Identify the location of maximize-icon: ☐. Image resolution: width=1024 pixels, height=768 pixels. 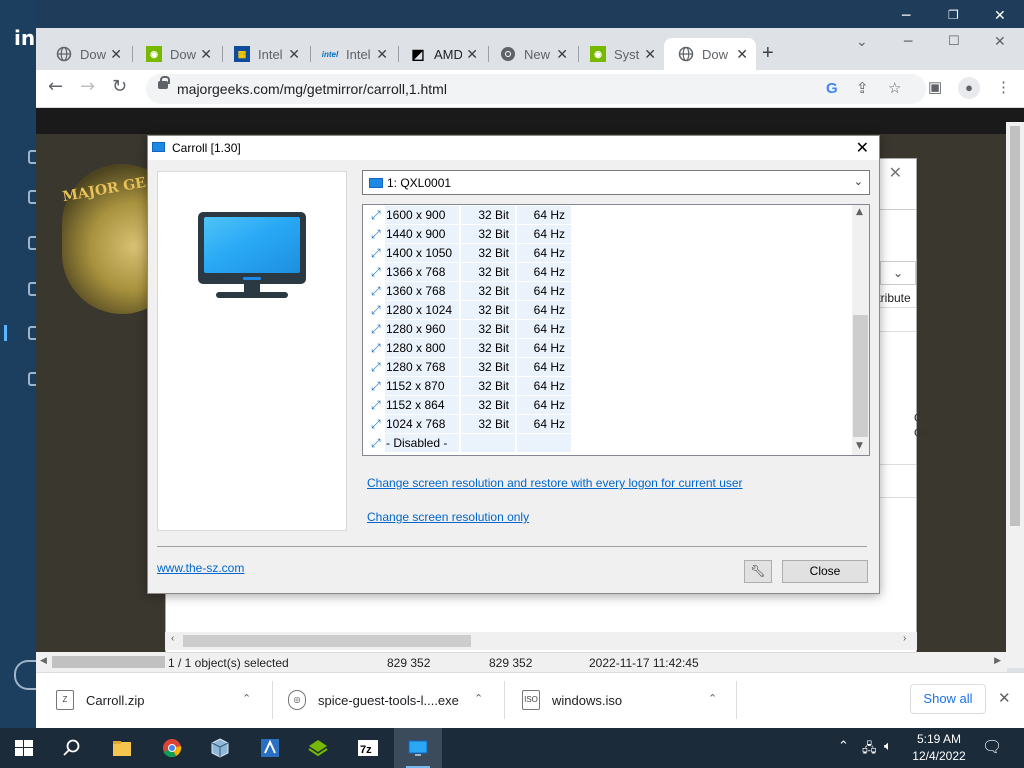
(954, 41).